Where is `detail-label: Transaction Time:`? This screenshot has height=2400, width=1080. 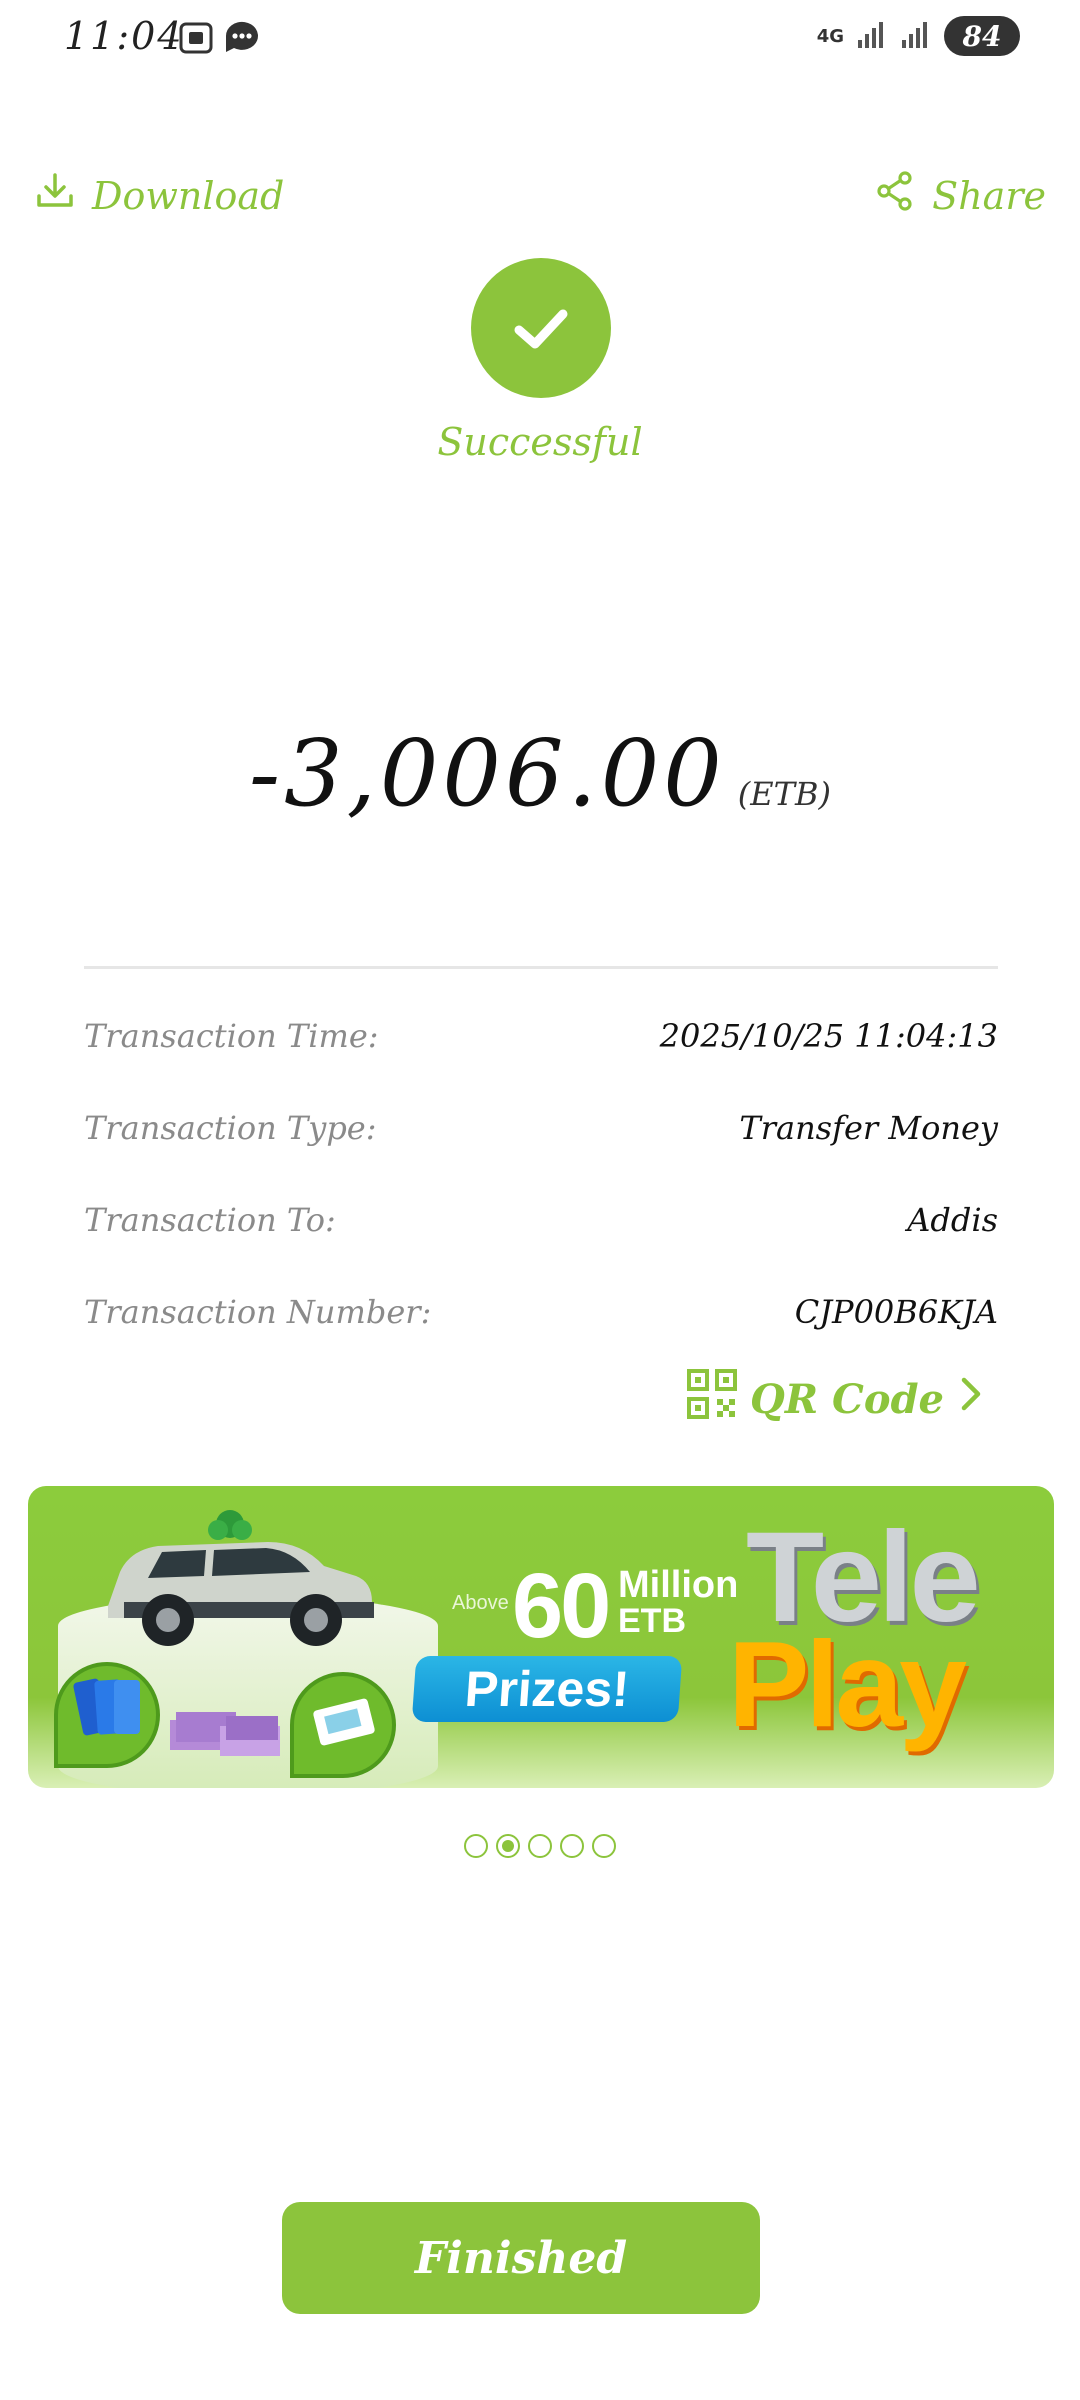 detail-label: Transaction Time: is located at coordinates (231, 1036).